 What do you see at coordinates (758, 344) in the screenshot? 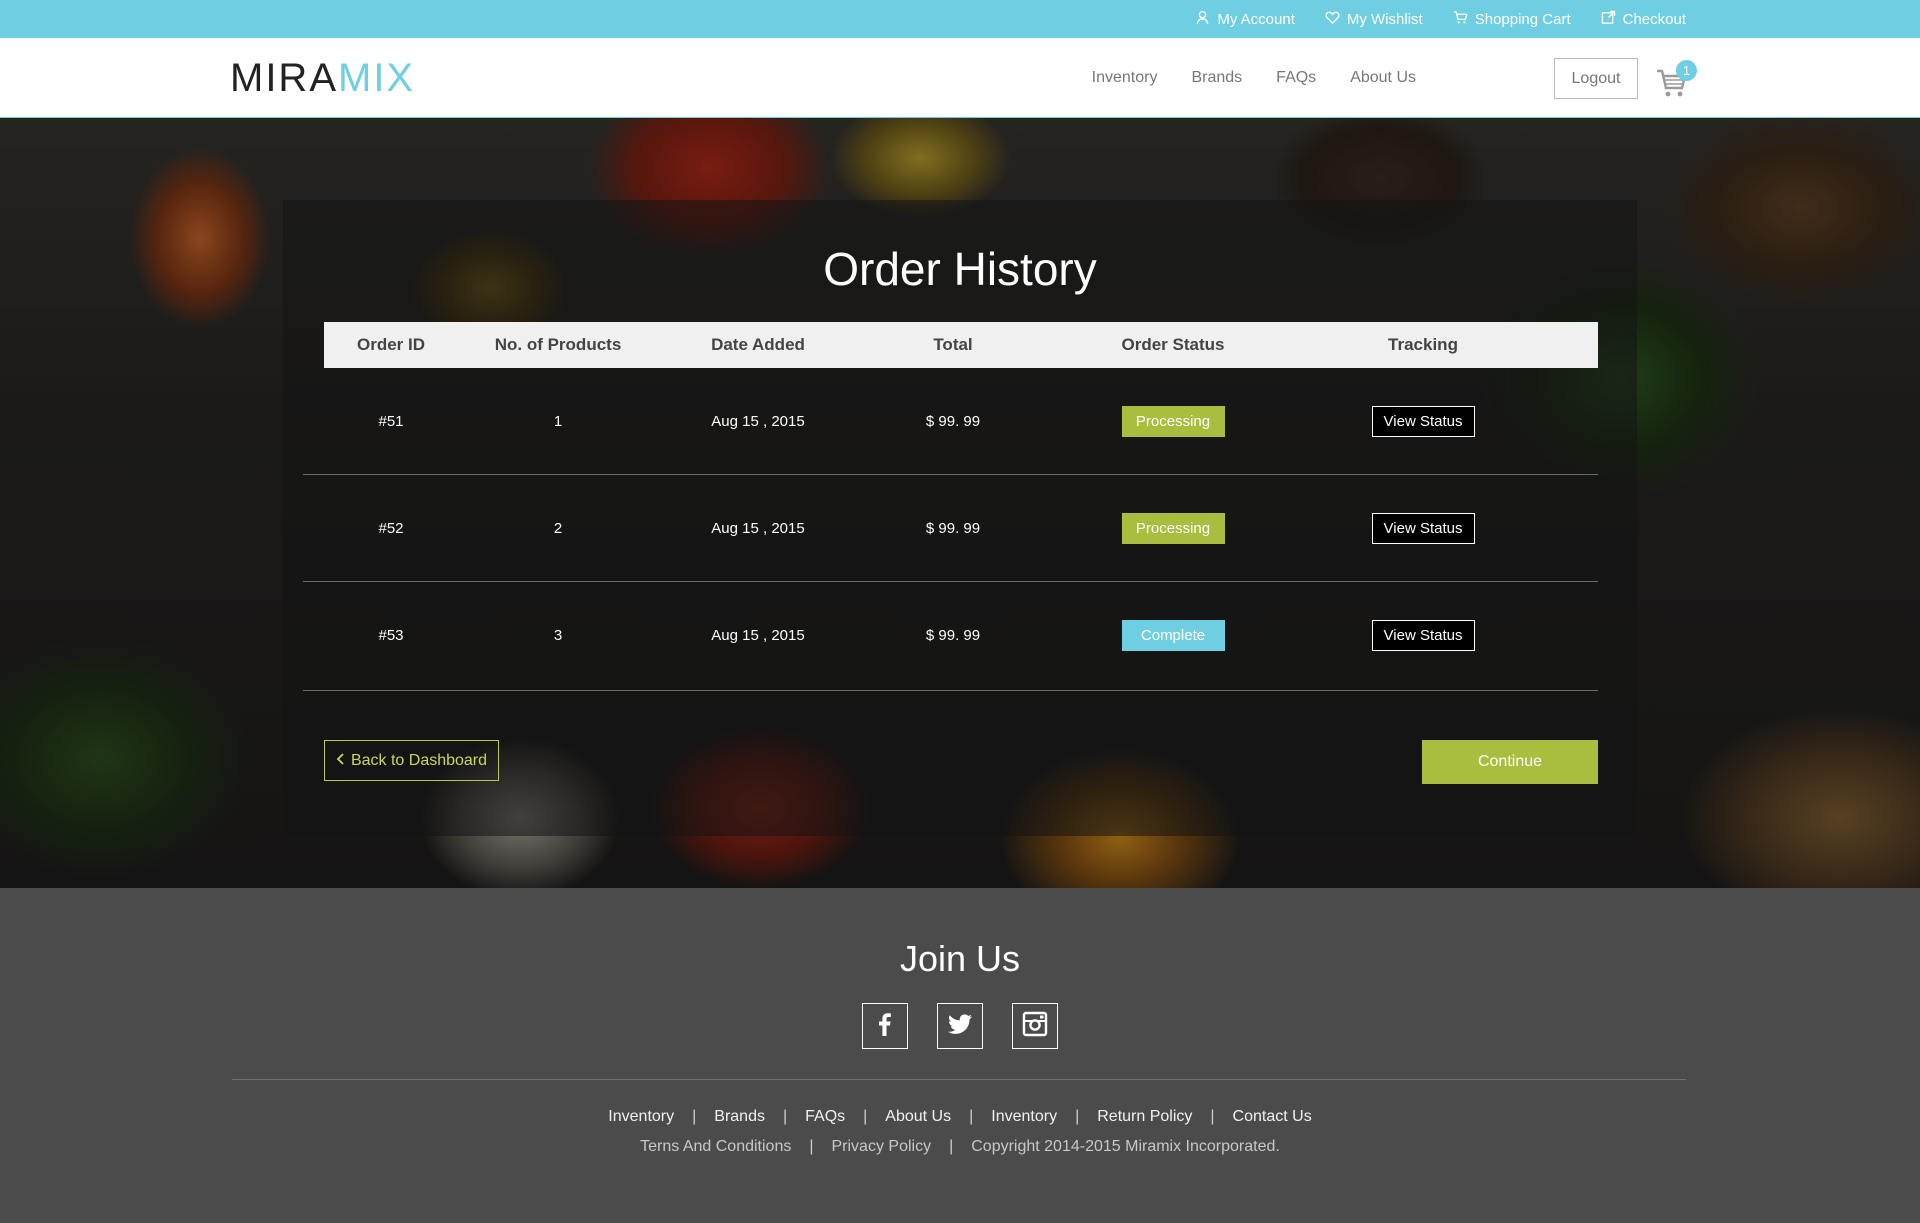
I see `col-date-added: Date Added` at bounding box center [758, 344].